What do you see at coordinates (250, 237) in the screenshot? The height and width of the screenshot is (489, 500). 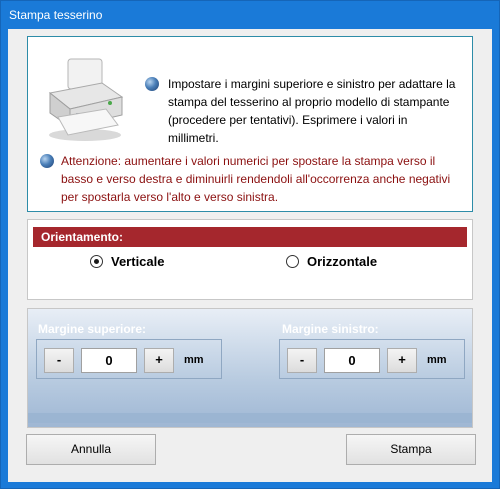 I see `orientation-header: Orientamento:` at bounding box center [250, 237].